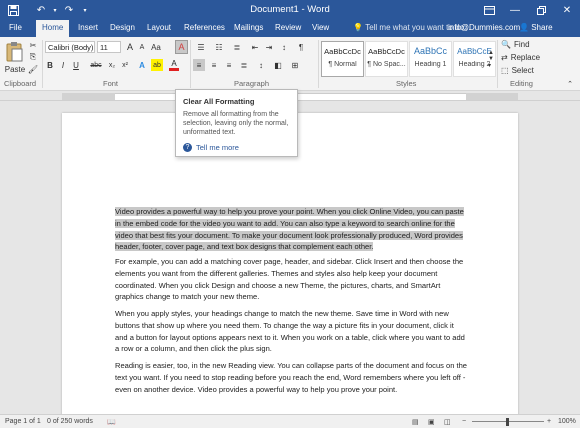 This screenshot has height=428, width=580. Describe the element at coordinates (484, 27) in the screenshot. I see `account-label: info@Dummies.com` at that location.